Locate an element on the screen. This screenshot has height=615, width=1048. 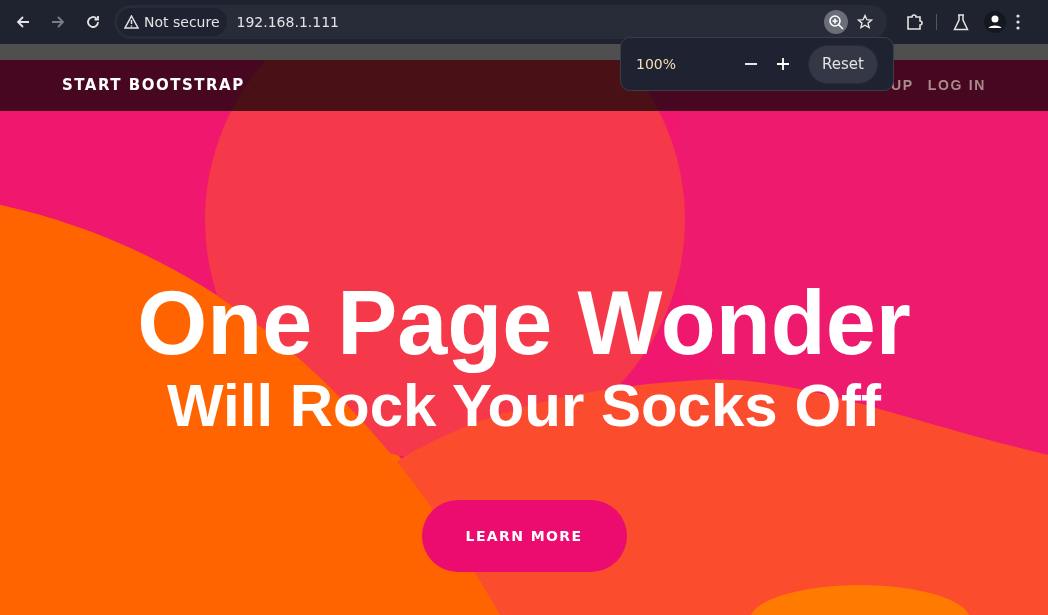
security-chip: Not secure is located at coordinates (172, 22).